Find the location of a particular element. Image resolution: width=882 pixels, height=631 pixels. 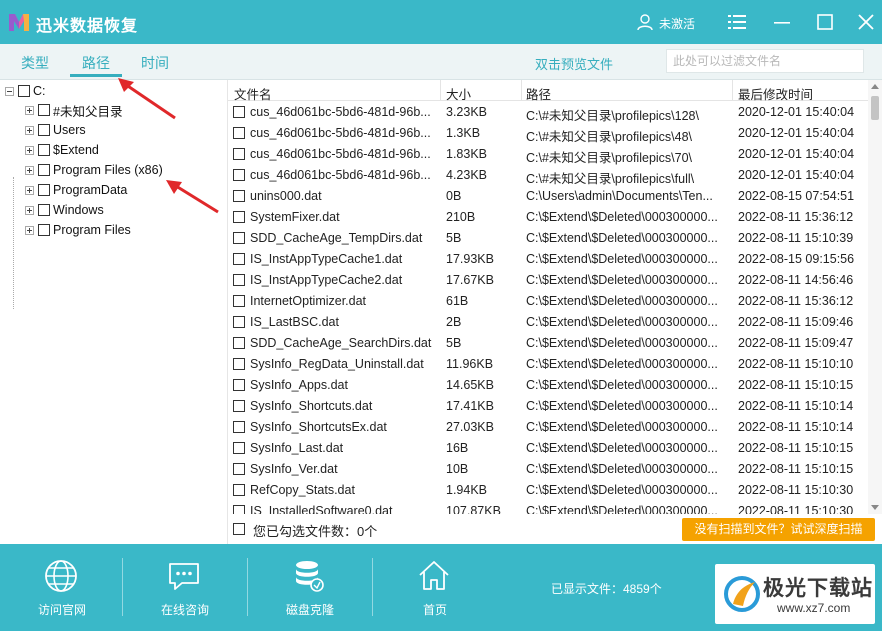

column-header-path: 路径 is located at coordinates (538, 93).